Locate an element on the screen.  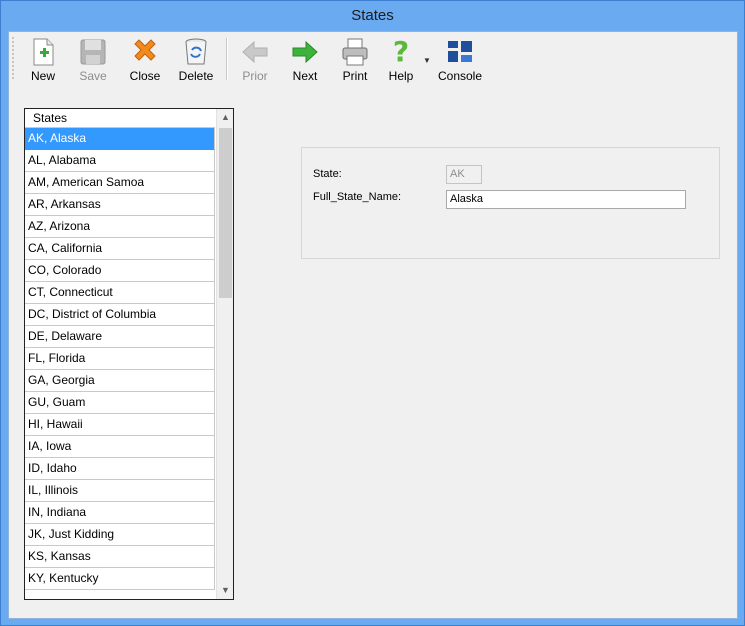
print-button: Print is located at coordinates (355, 59).